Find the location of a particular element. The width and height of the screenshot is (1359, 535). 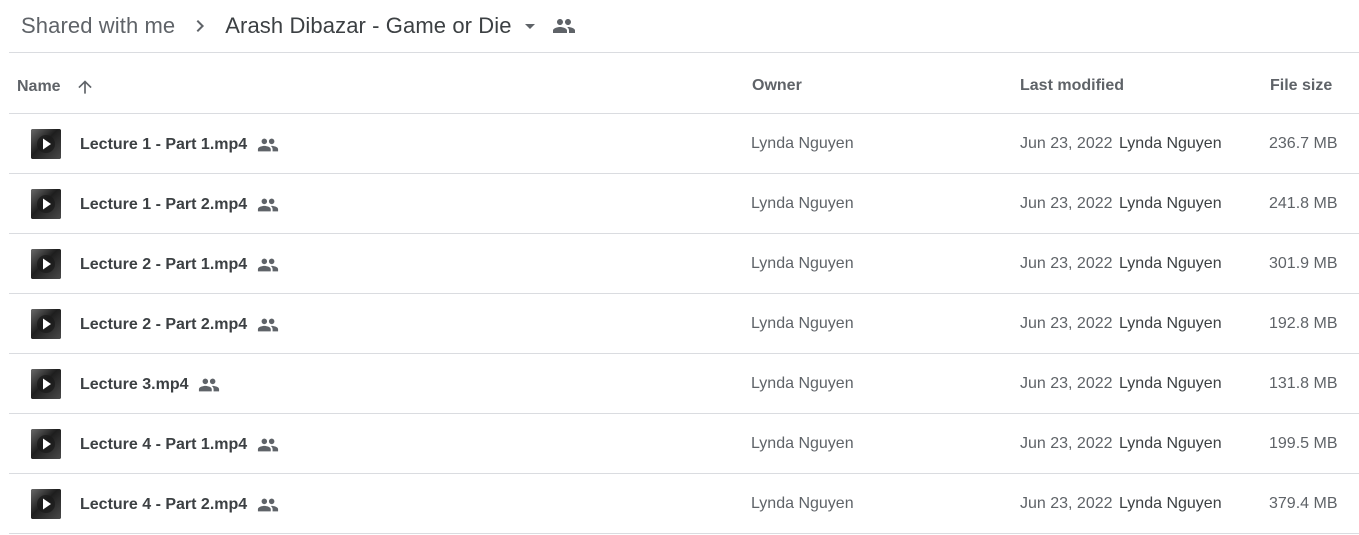

table-header: Name Owner Last modified File size is located at coordinates (684, 83).